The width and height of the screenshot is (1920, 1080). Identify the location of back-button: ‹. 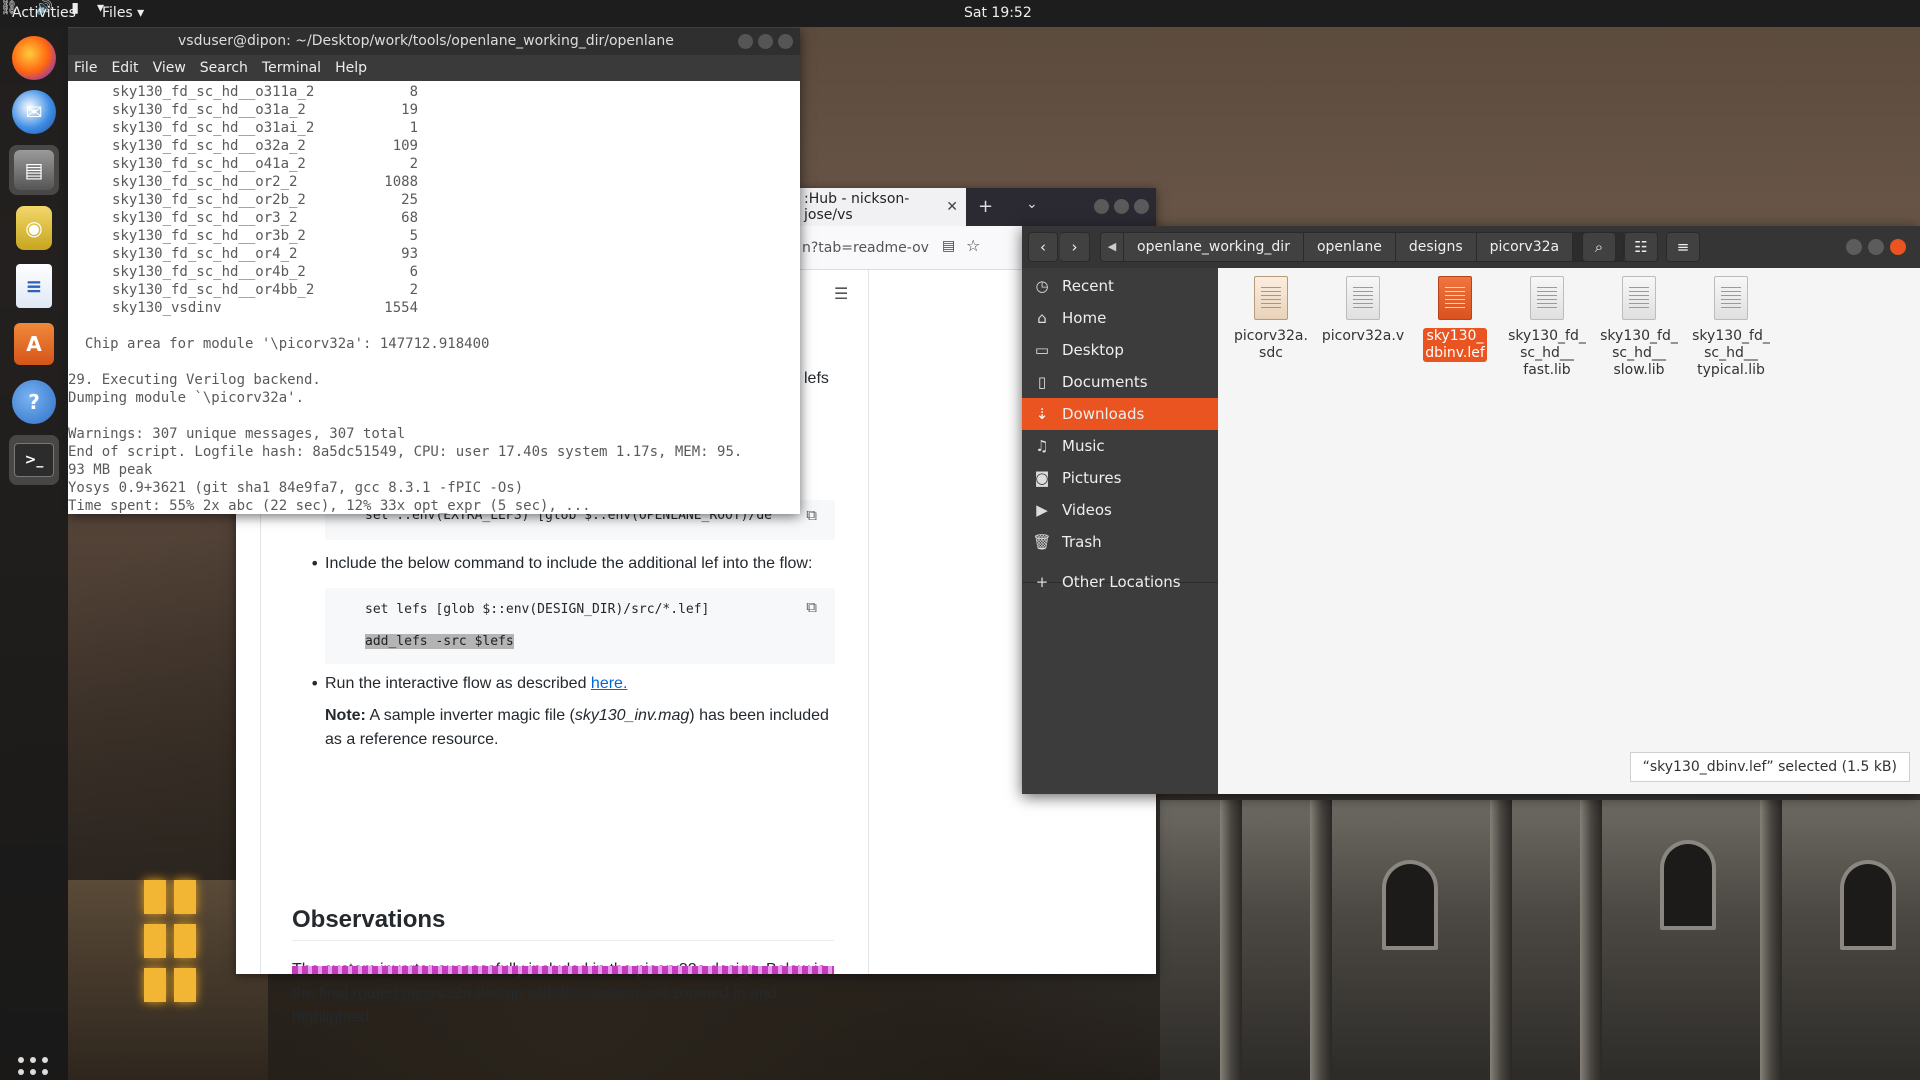
(1043, 247).